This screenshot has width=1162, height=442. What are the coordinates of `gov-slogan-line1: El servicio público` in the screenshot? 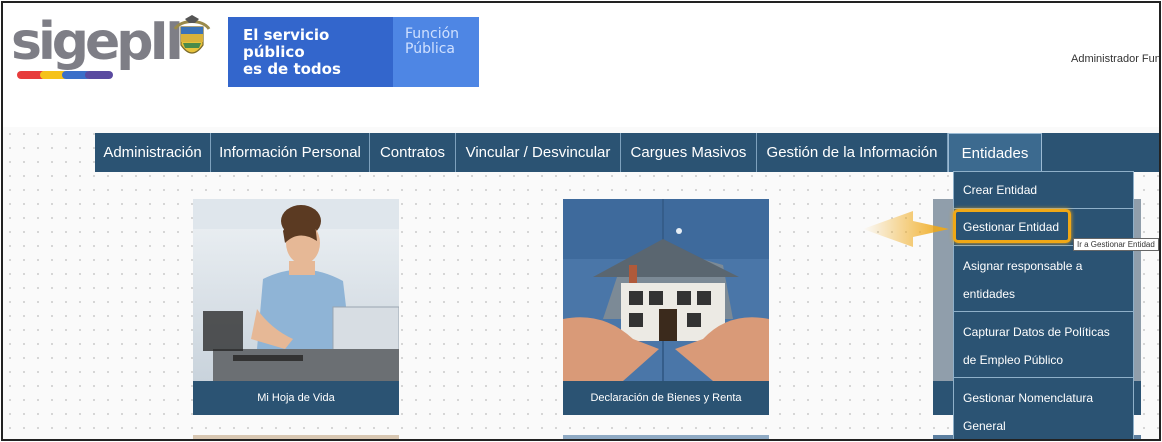 It's located at (286, 43).